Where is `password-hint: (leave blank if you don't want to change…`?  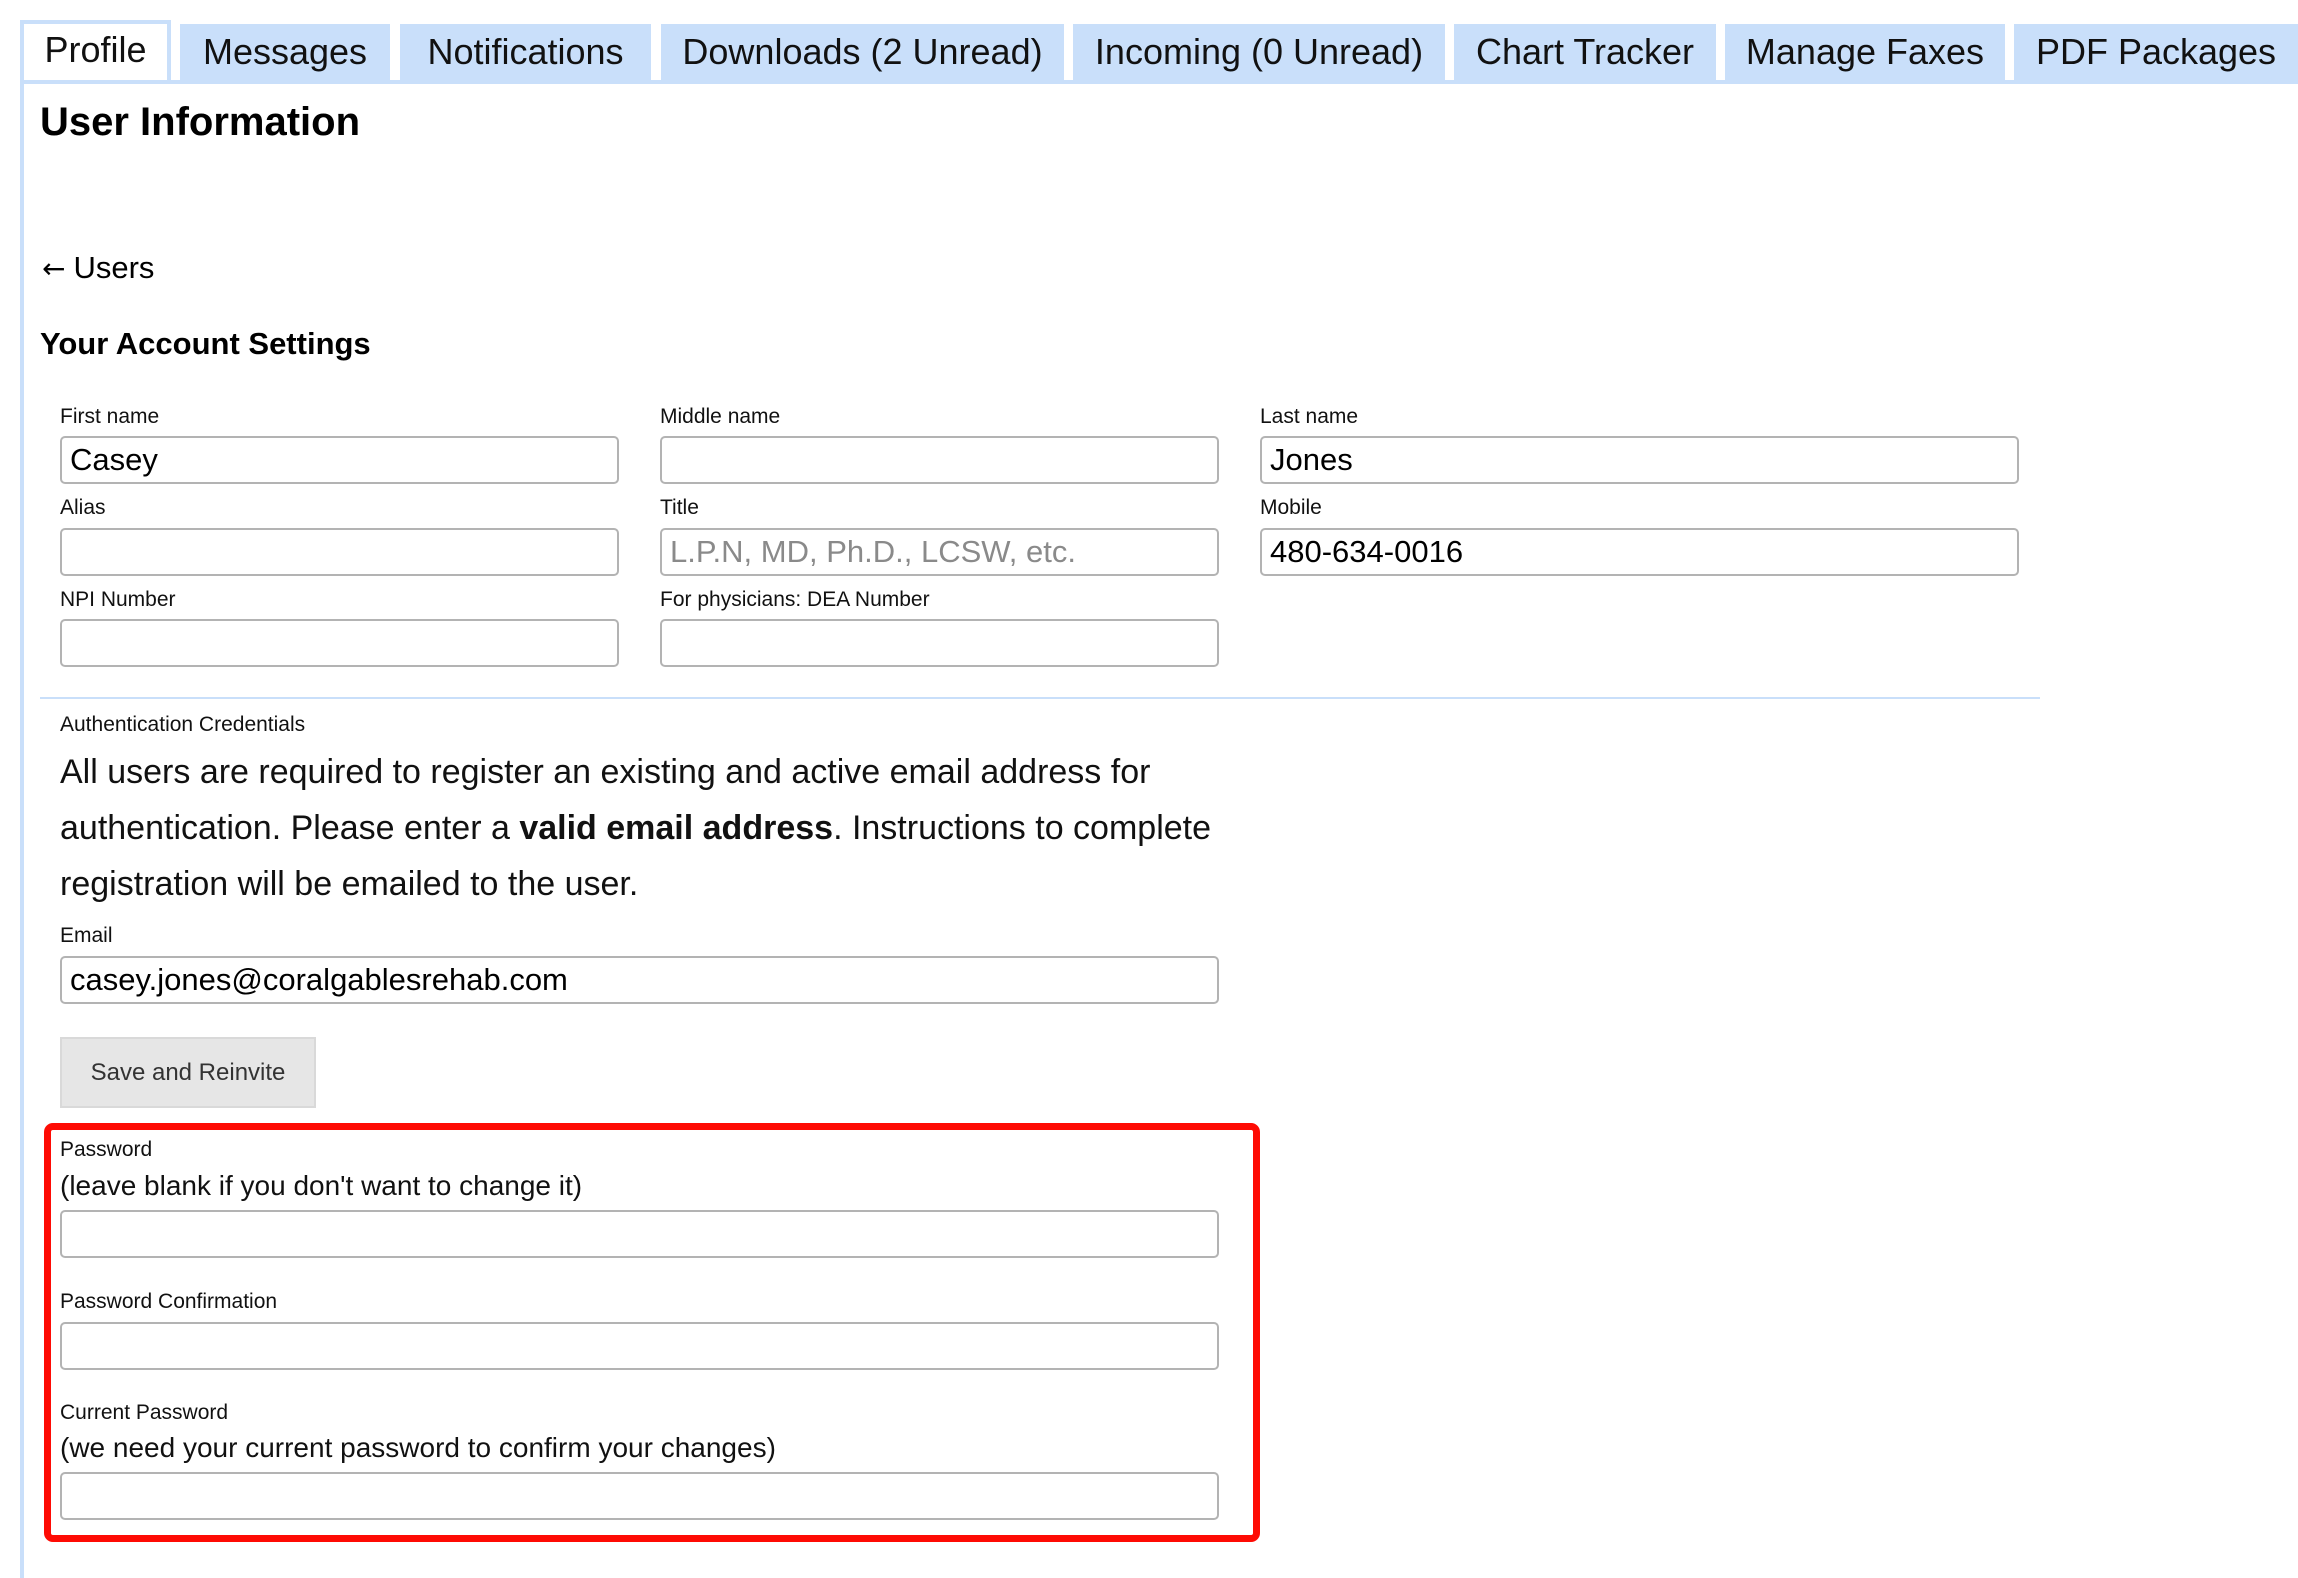 password-hint: (leave blank if you don't want to change… is located at coordinates (321, 1185).